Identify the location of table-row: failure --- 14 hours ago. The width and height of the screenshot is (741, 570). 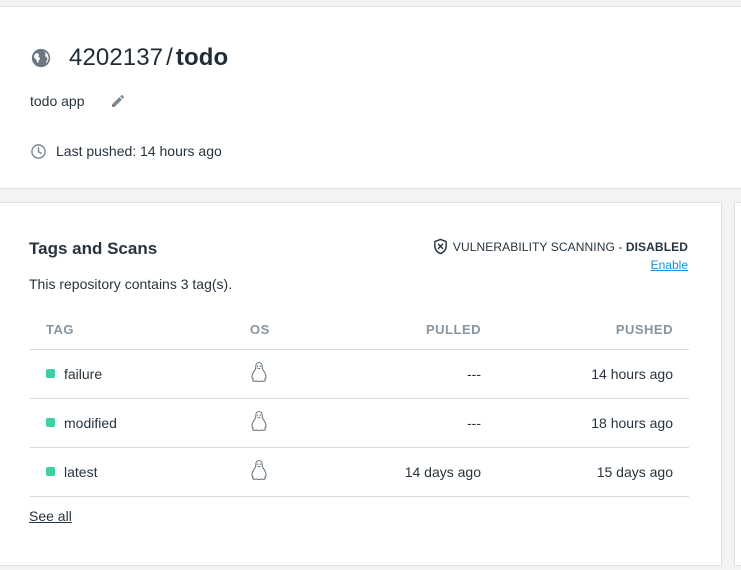
(359, 374).